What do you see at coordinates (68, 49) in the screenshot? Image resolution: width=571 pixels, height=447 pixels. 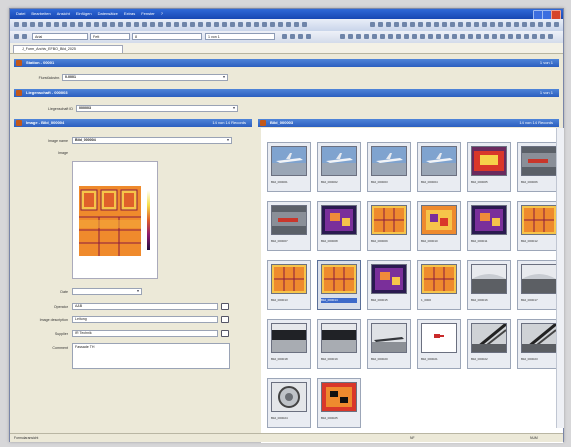 I see `document-tab: J_Form_Archiv_EFBO_Bild_2025` at bounding box center [68, 49].